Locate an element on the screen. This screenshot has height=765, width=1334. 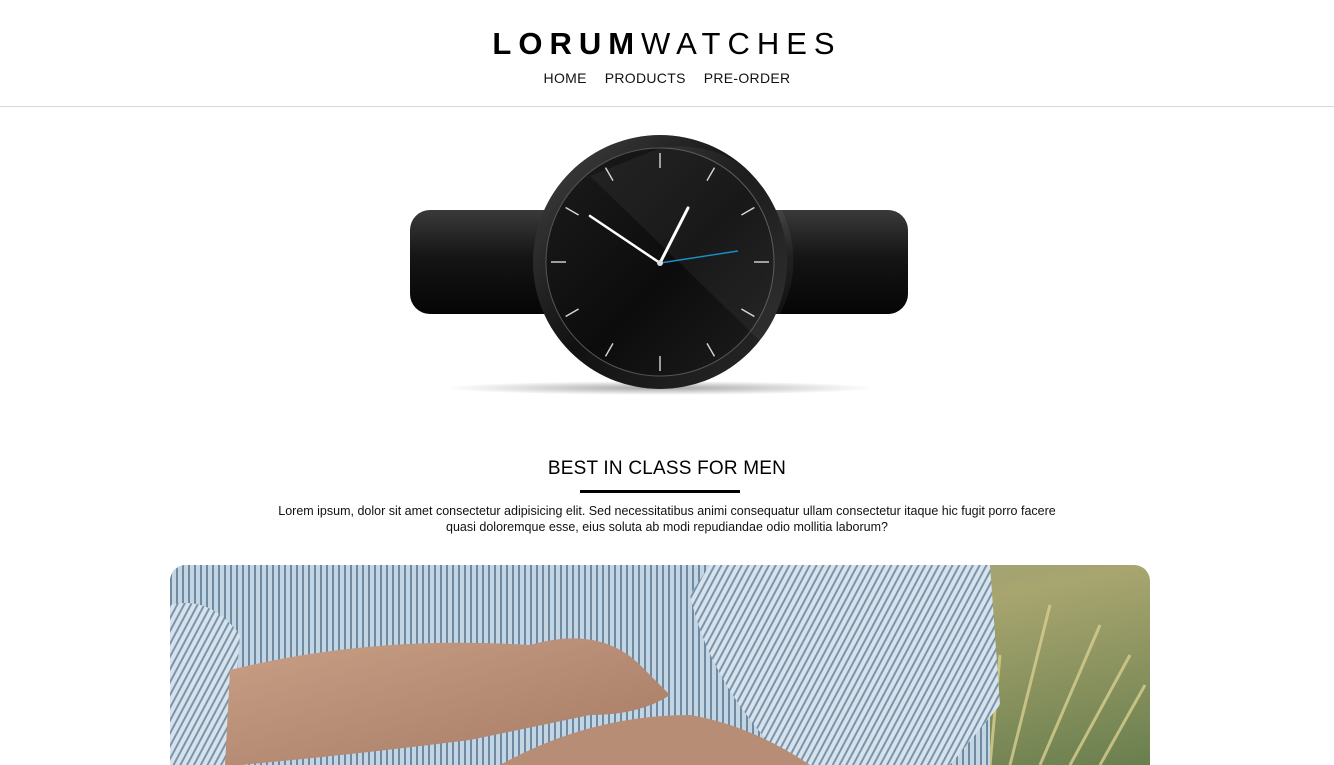
hero-watch-image is located at coordinates (660, 266).